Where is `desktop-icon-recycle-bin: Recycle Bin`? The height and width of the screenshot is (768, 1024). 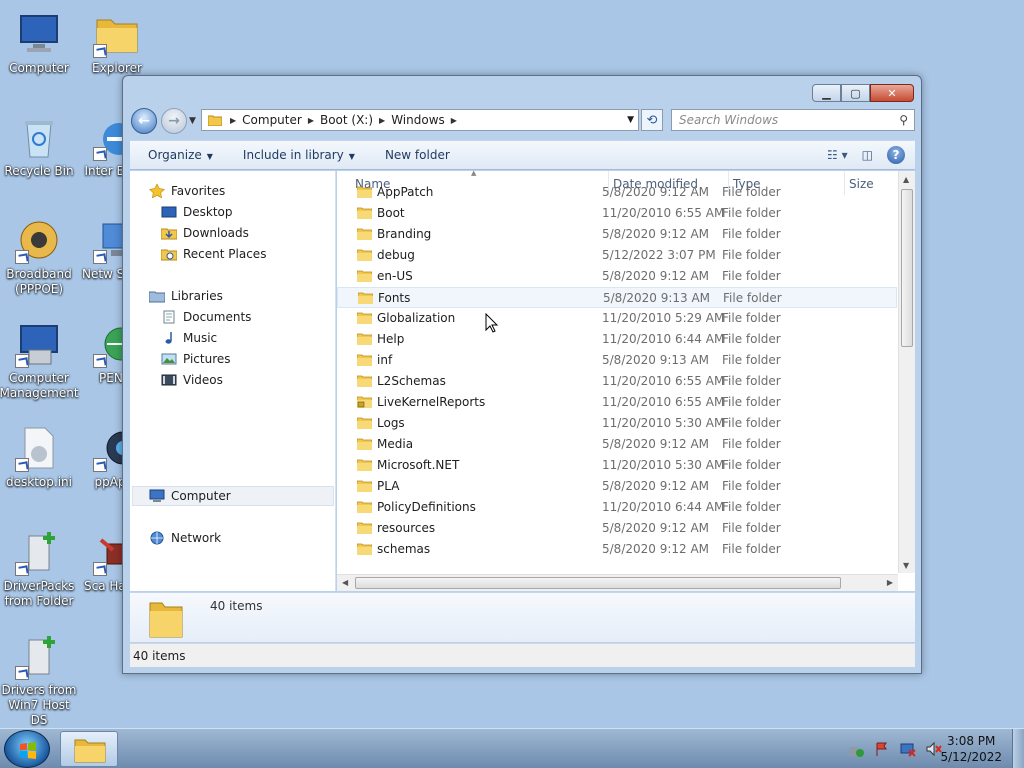
desktop-icon-recycle-bin: Recycle Bin is located at coordinates (39, 146).